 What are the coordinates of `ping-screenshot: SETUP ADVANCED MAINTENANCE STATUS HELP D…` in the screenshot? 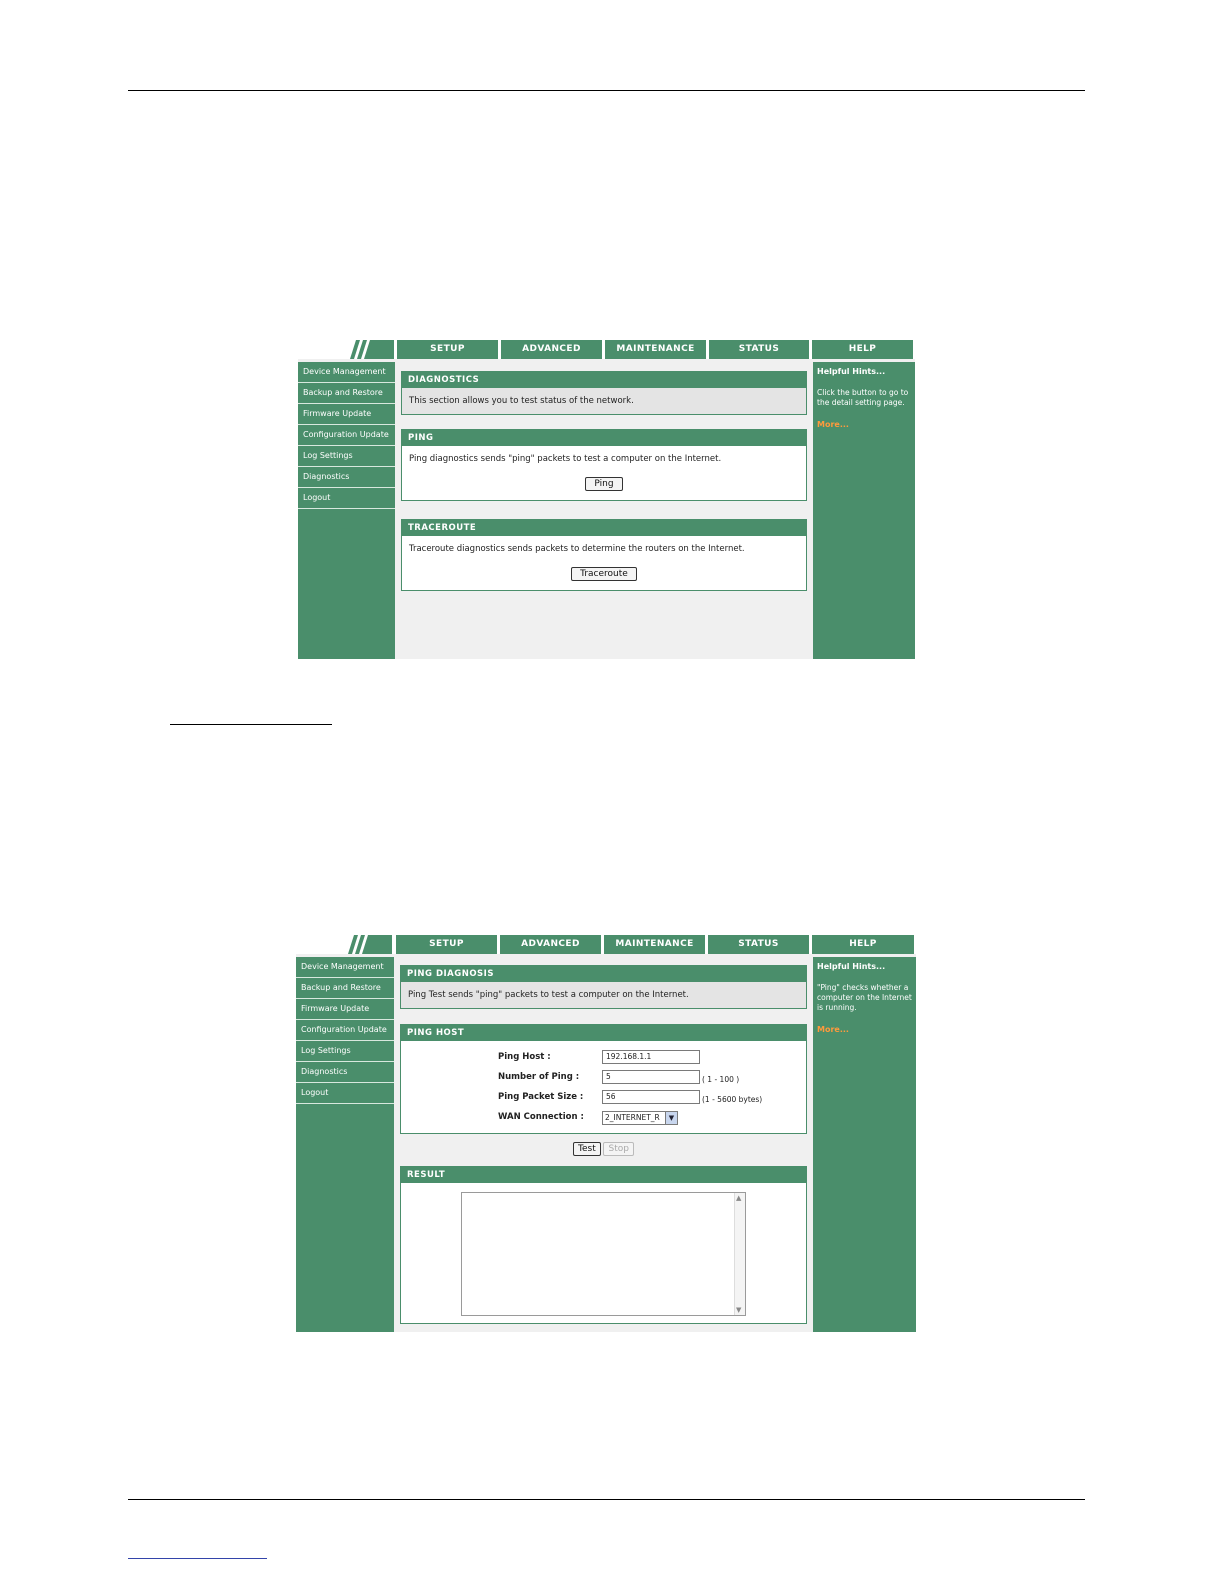 It's located at (606, 1133).